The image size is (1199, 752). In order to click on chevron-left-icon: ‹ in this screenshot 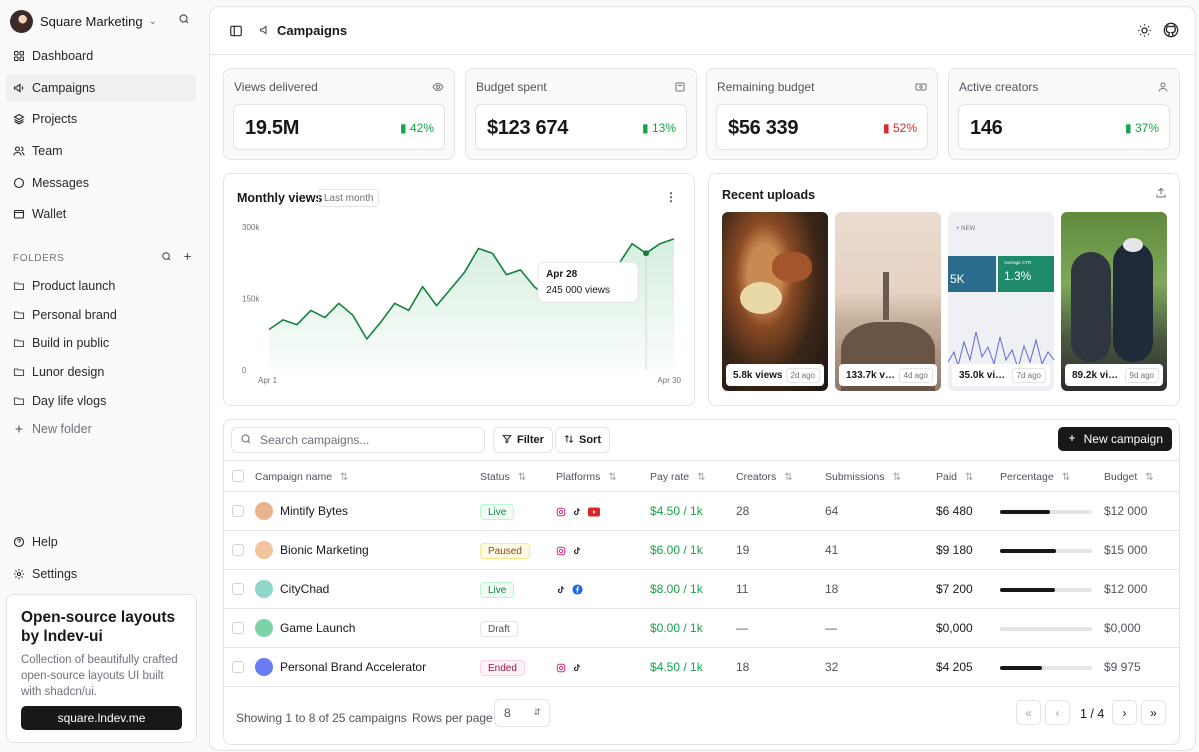, I will do `click(1057, 712)`.